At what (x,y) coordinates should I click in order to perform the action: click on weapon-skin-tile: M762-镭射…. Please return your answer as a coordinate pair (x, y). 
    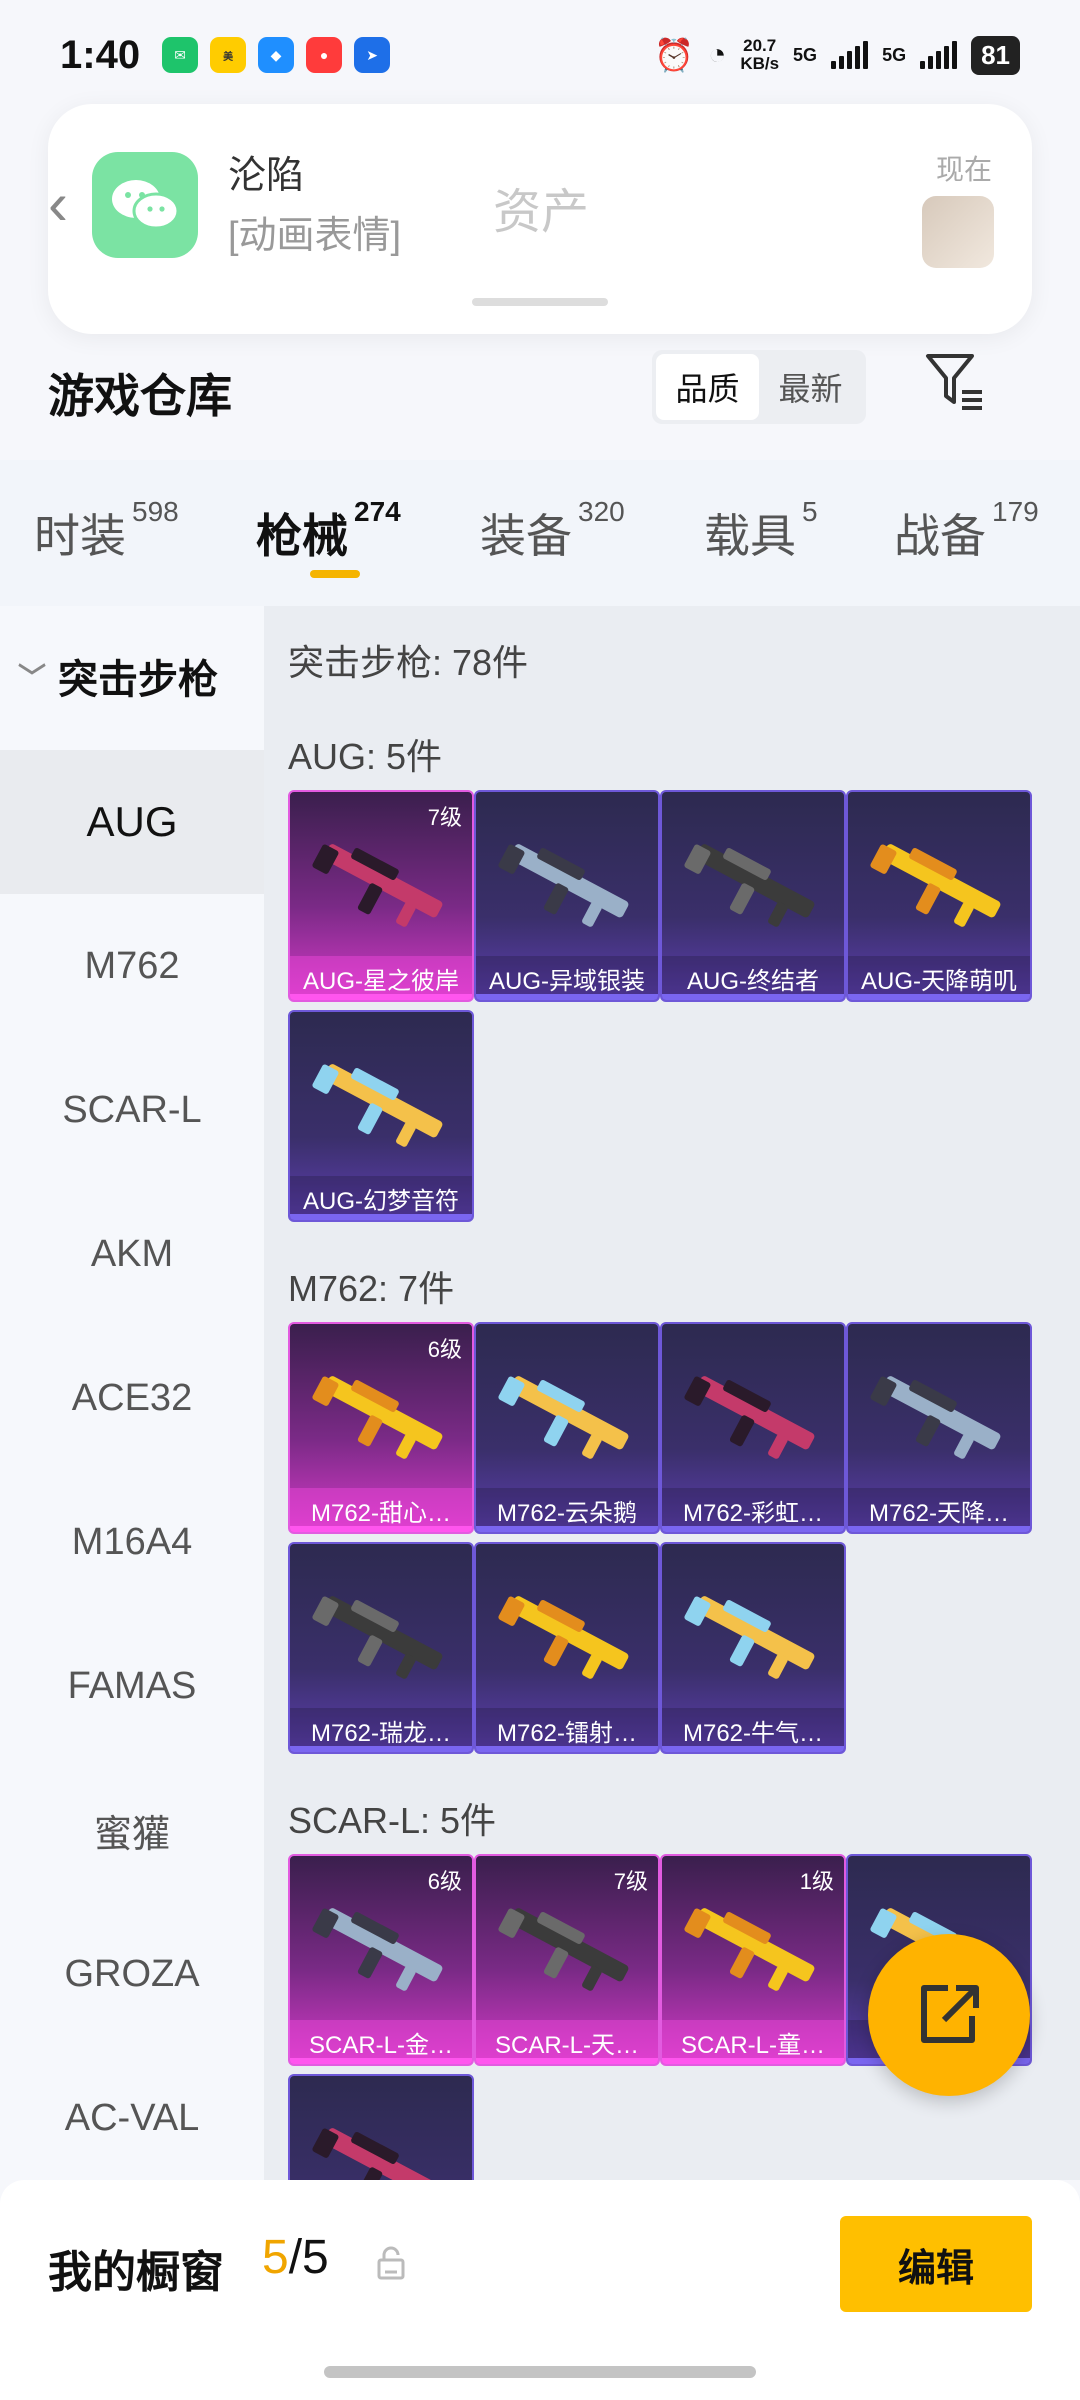
    Looking at the image, I should click on (567, 1648).